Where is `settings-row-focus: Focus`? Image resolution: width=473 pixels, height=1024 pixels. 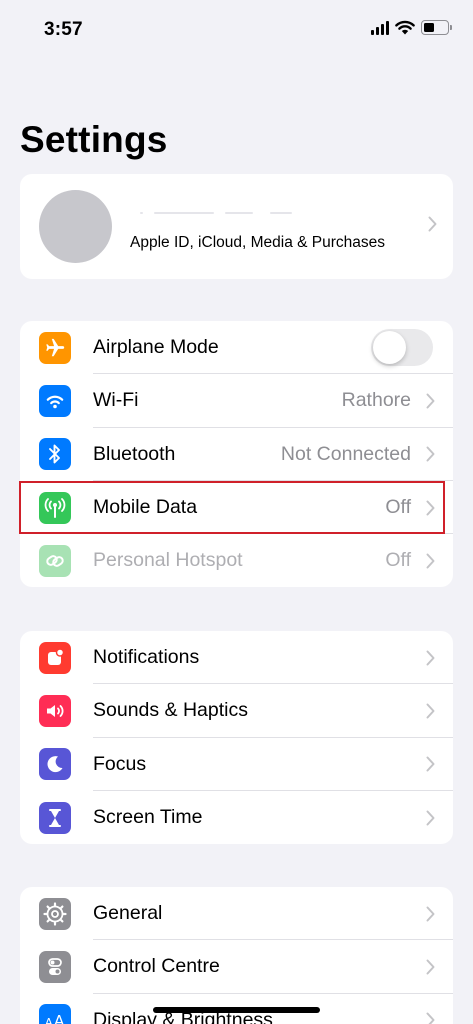 settings-row-focus: Focus is located at coordinates (236, 764).